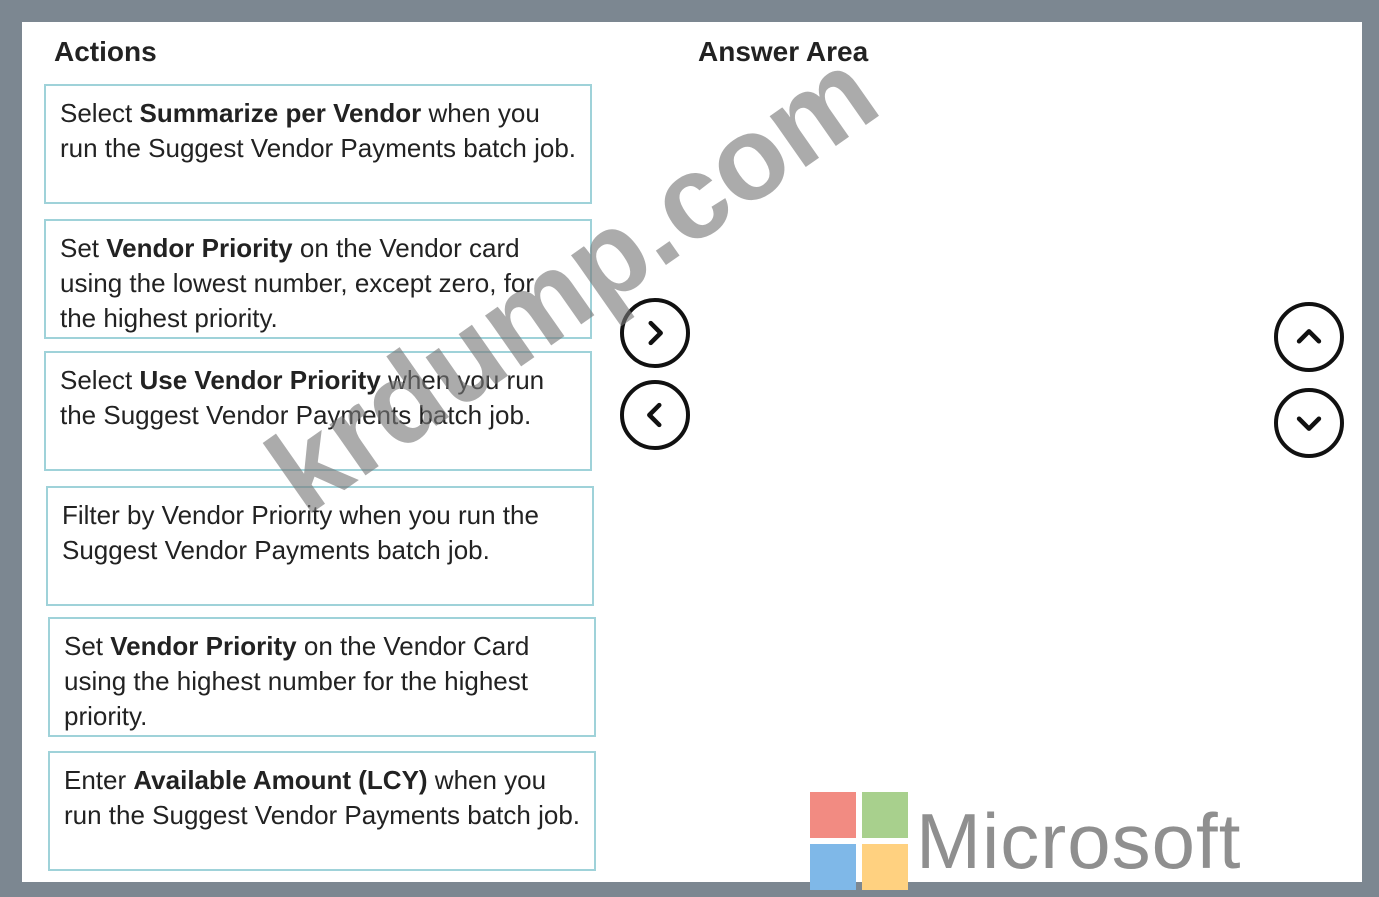  Describe the element at coordinates (783, 51) in the screenshot. I see `answer-area-heading: Answer Area` at that location.